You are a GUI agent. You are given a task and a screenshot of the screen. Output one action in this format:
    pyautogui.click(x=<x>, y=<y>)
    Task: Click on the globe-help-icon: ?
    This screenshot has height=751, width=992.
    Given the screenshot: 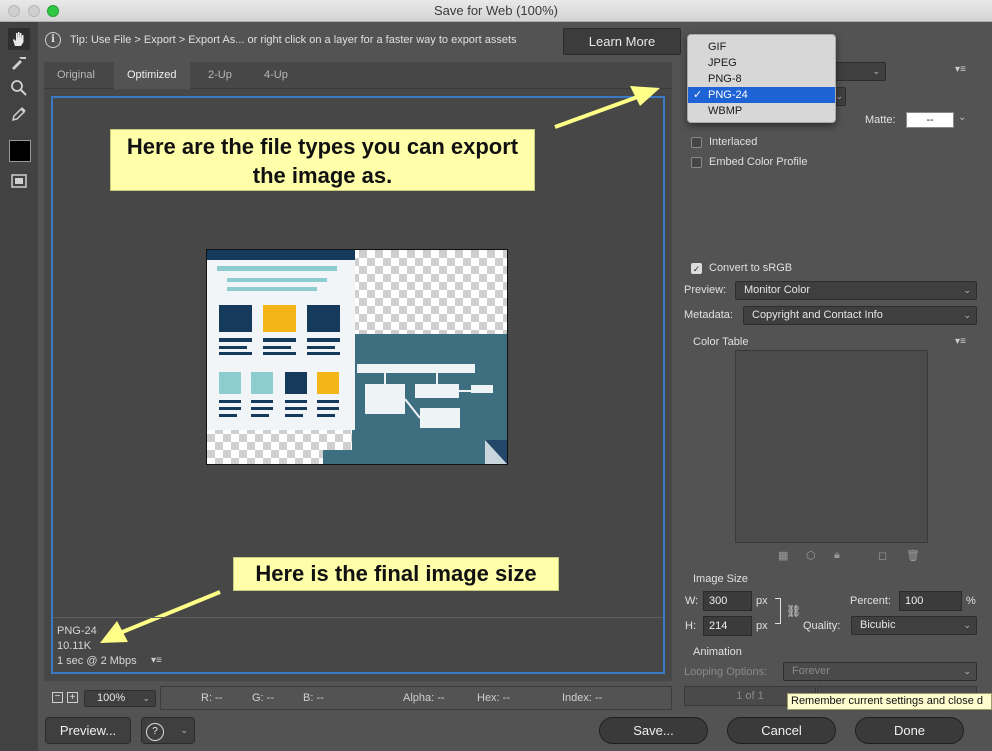 What is the action you would take?
    pyautogui.click(x=155, y=731)
    